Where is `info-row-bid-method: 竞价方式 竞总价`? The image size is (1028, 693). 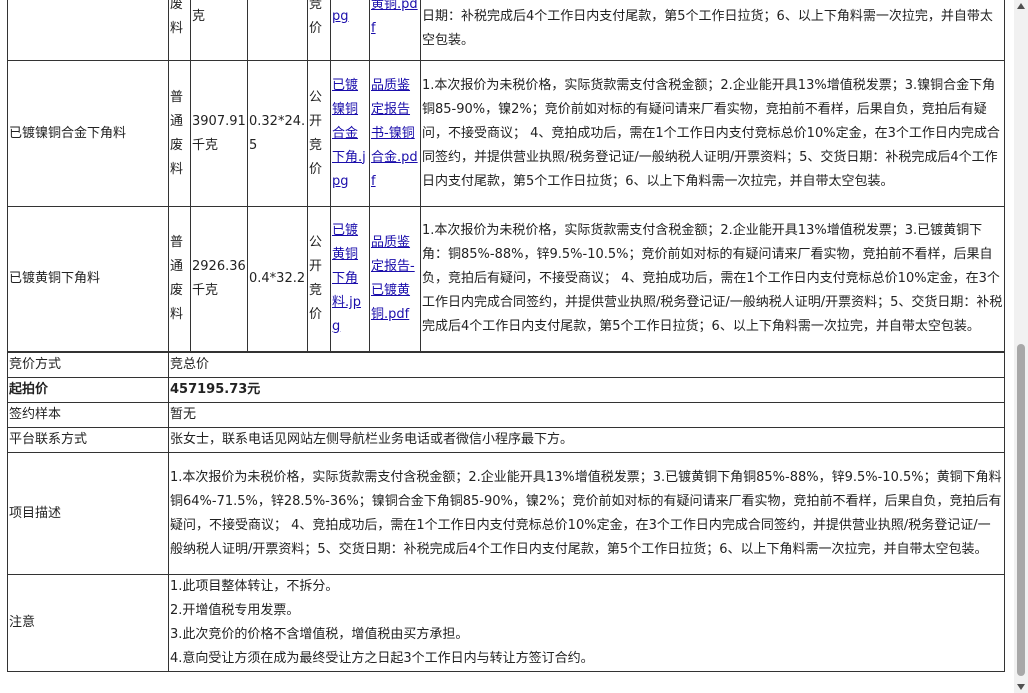
info-row-bid-method: 竞价方式 竞总价 is located at coordinates (506, 365).